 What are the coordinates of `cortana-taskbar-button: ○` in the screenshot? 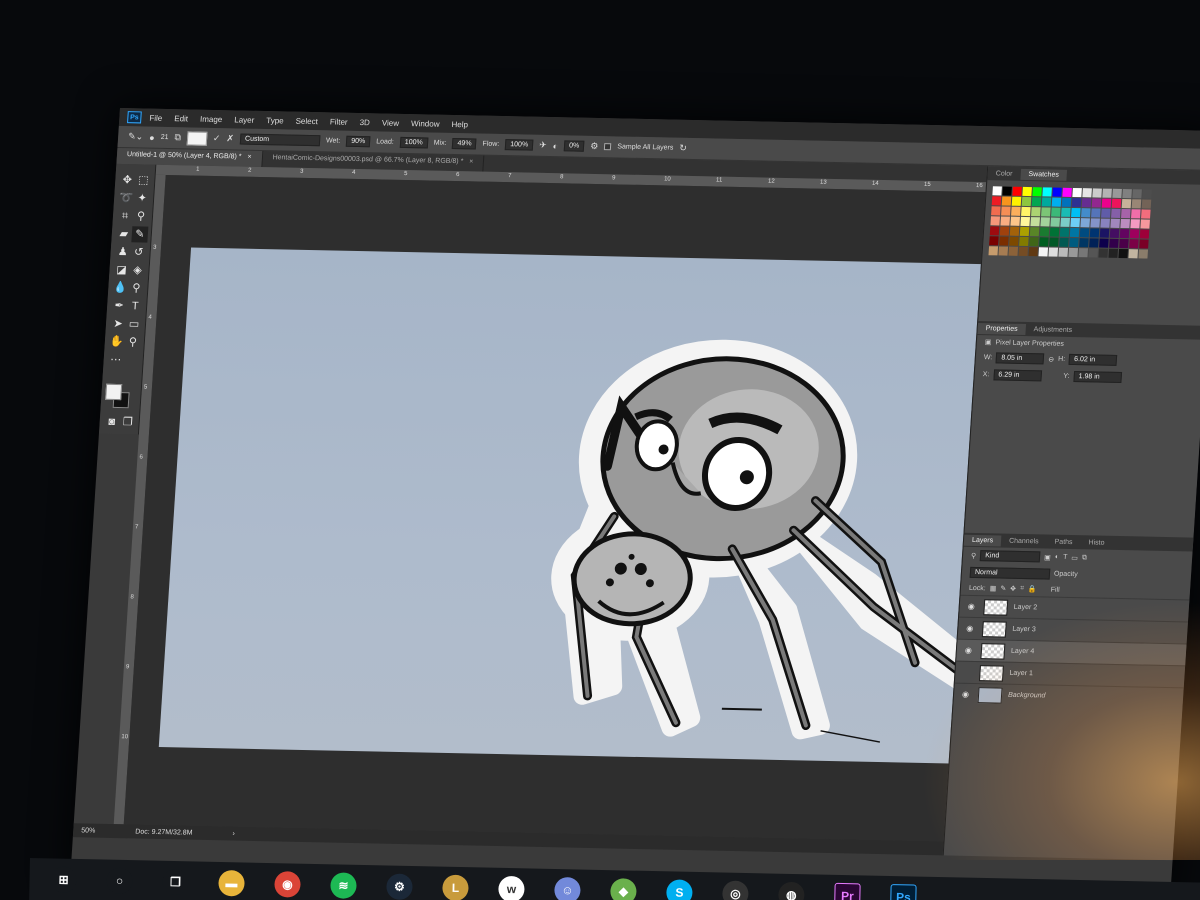 It's located at (119, 879).